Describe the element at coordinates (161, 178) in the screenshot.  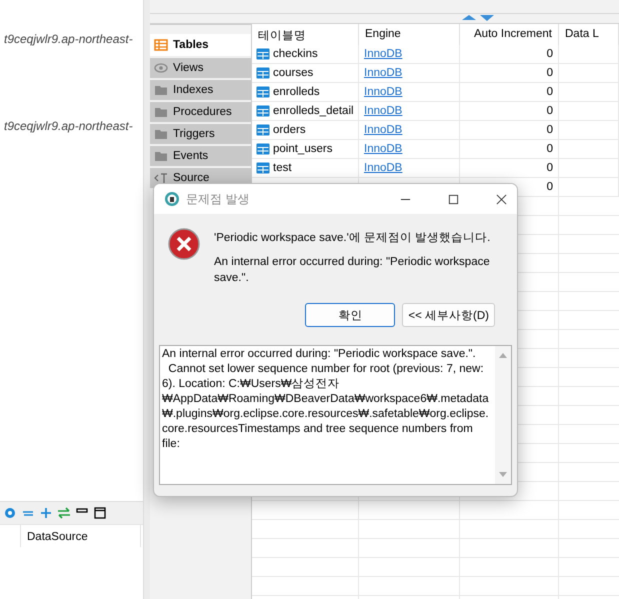
I see `code-icon` at that location.